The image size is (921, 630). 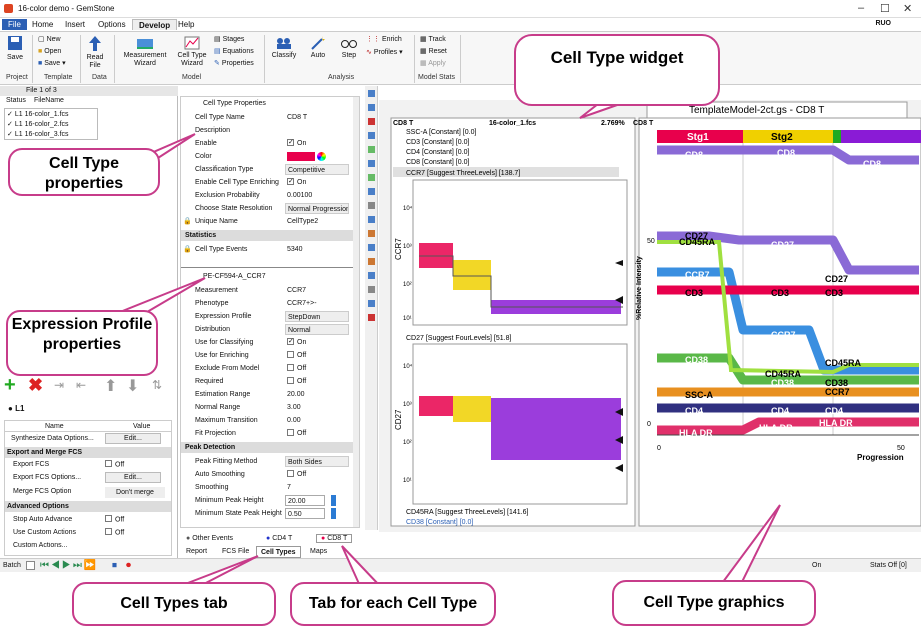 I want to click on callout-tab-each-cell-type: Tab for each Cell Type, so click(x=393, y=604).